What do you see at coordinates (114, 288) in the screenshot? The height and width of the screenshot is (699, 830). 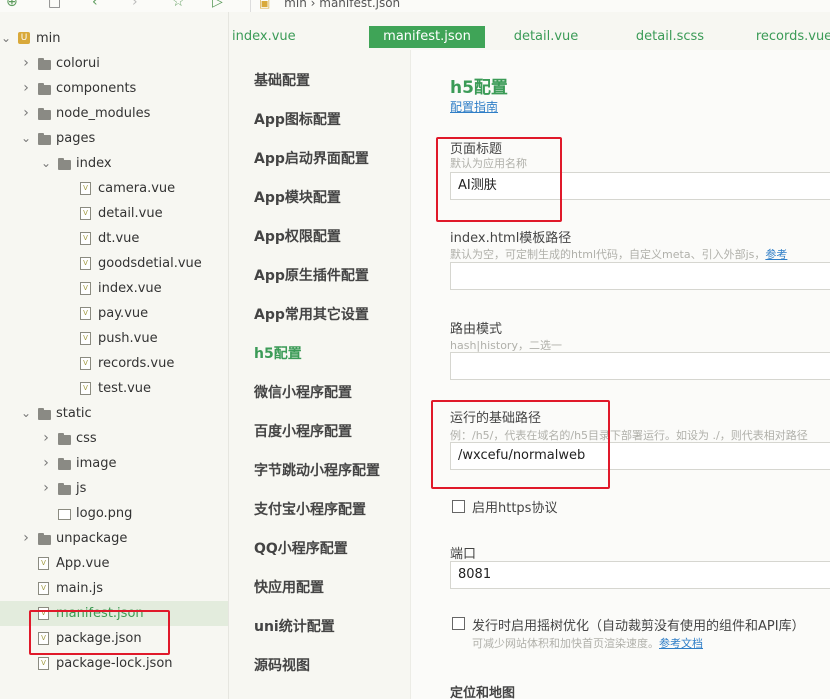 I see `tree-item-index-vue: Vindex.vue` at bounding box center [114, 288].